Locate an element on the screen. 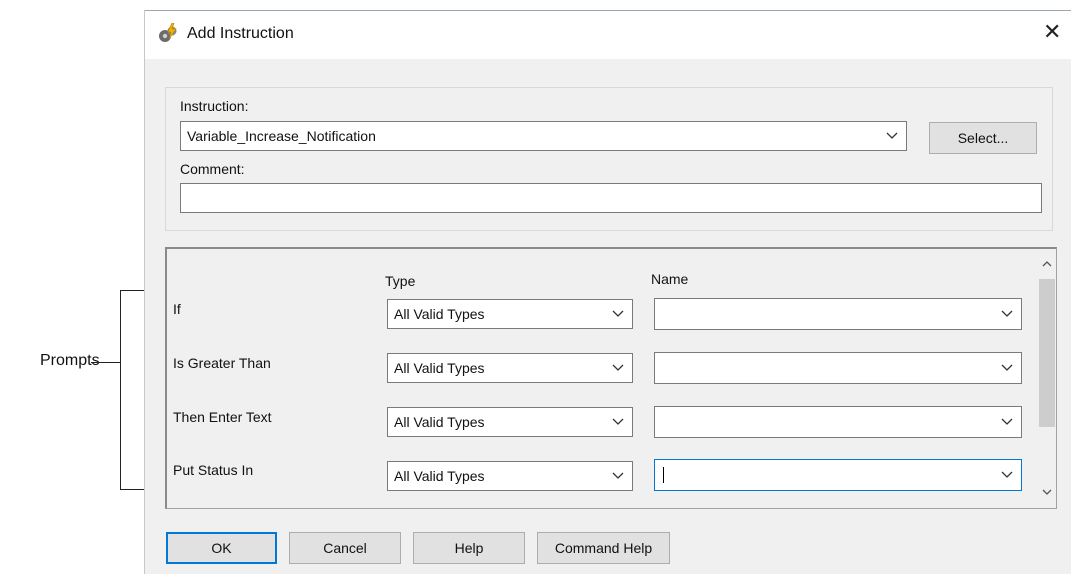 The width and height of the screenshot is (1071, 574). dialog-title: Add Instruction is located at coordinates (240, 33).